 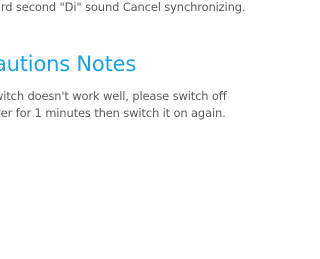 I want to click on precautions-heading: autions Notes, so click(x=68, y=64).